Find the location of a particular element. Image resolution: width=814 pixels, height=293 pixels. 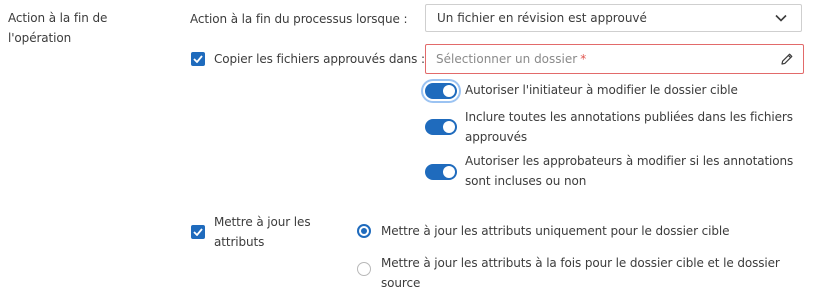

label-line: source is located at coordinates (401, 283).